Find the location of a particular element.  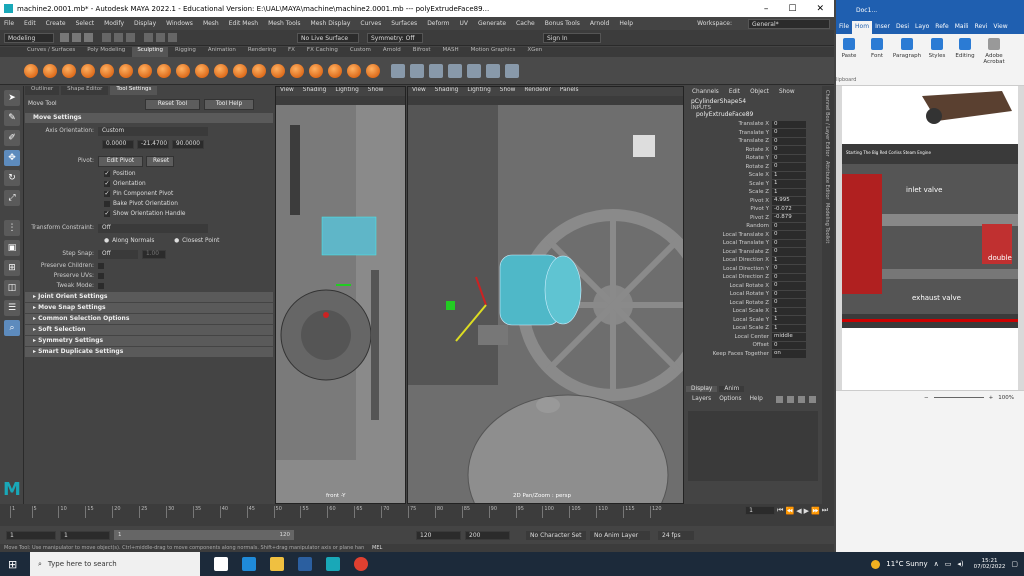

blend-icon is located at coordinates (455, 70).